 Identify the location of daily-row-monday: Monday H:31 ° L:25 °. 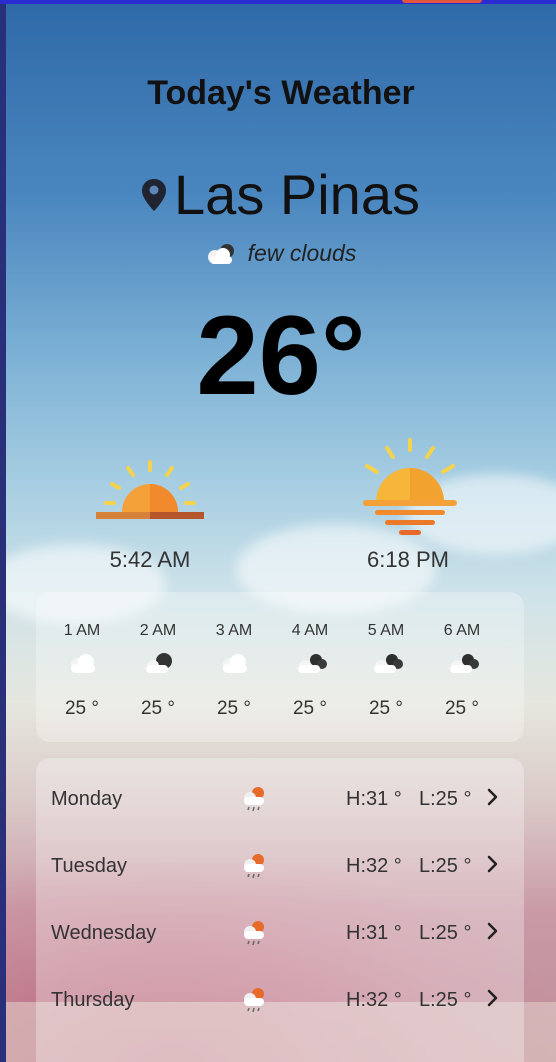
(280, 800).